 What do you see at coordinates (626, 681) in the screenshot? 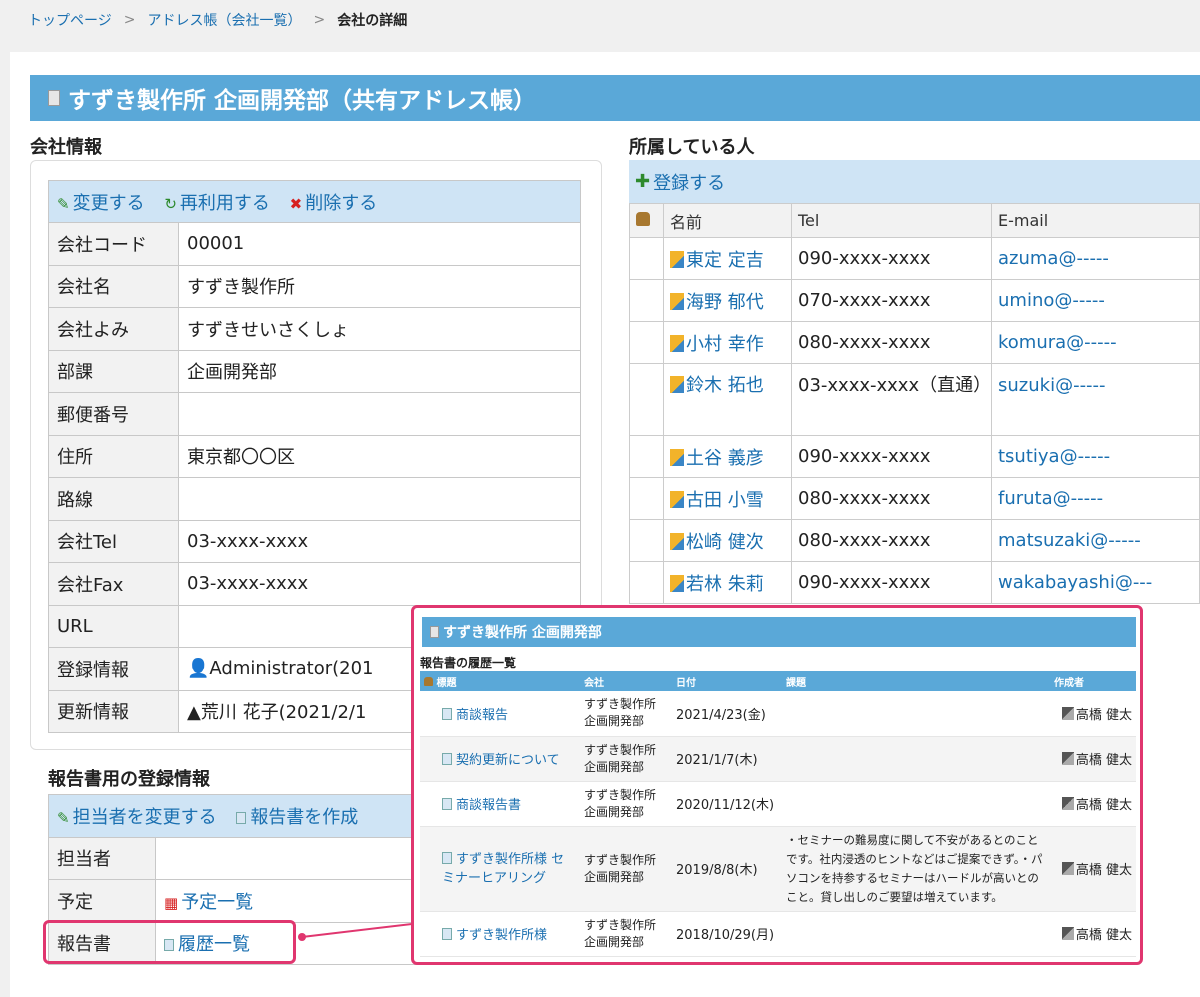
I see `column-header-company: 会社` at bounding box center [626, 681].